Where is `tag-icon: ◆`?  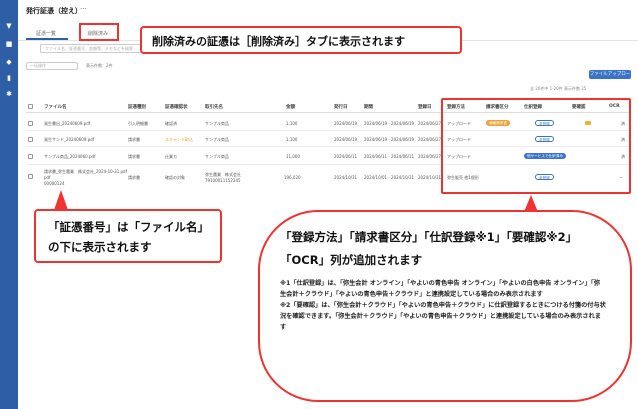 tag-icon: ◆ is located at coordinates (9, 62).